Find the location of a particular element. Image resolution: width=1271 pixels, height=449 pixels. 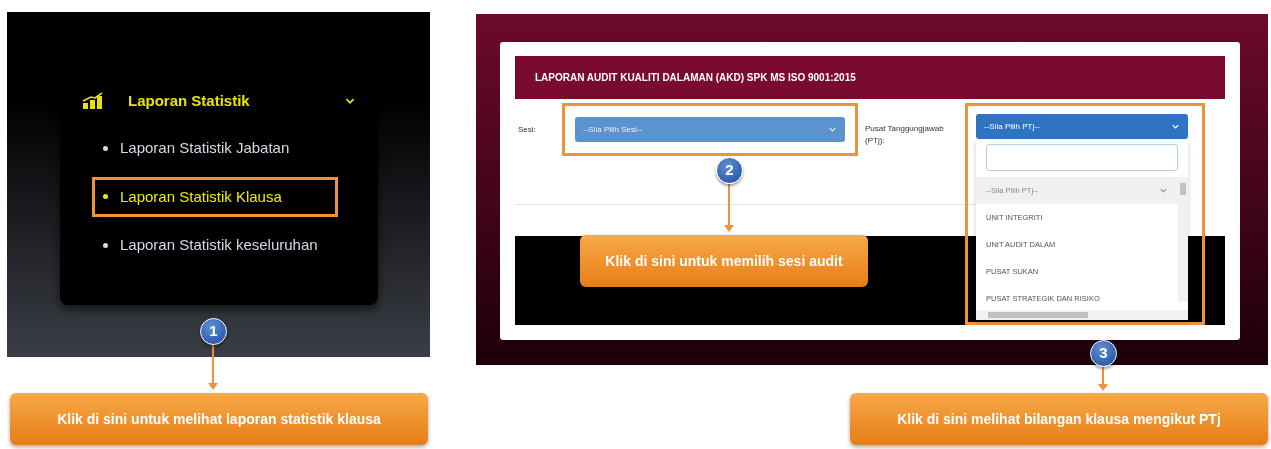

field-label: Sesi: is located at coordinates (527, 130).